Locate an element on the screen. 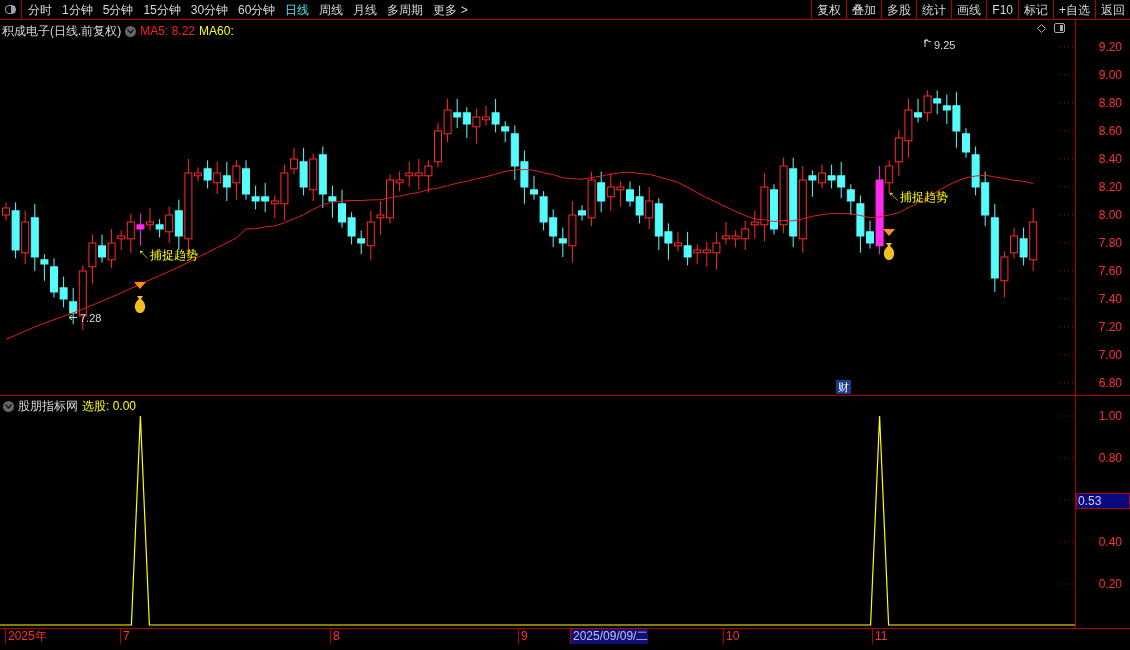 This screenshot has width=1130, height=650. ma5-value: MA5: 8.22 is located at coordinates (168, 31).